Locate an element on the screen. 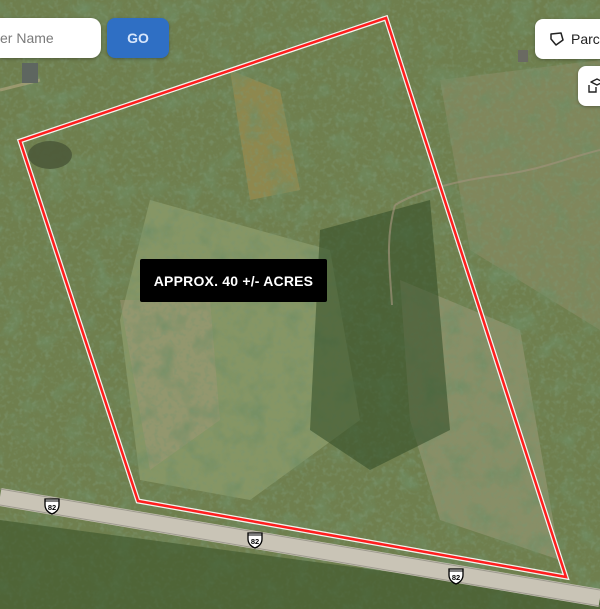 The image size is (600, 609). acreage-label: APPROX. 40 +/- ACRES is located at coordinates (233, 280).